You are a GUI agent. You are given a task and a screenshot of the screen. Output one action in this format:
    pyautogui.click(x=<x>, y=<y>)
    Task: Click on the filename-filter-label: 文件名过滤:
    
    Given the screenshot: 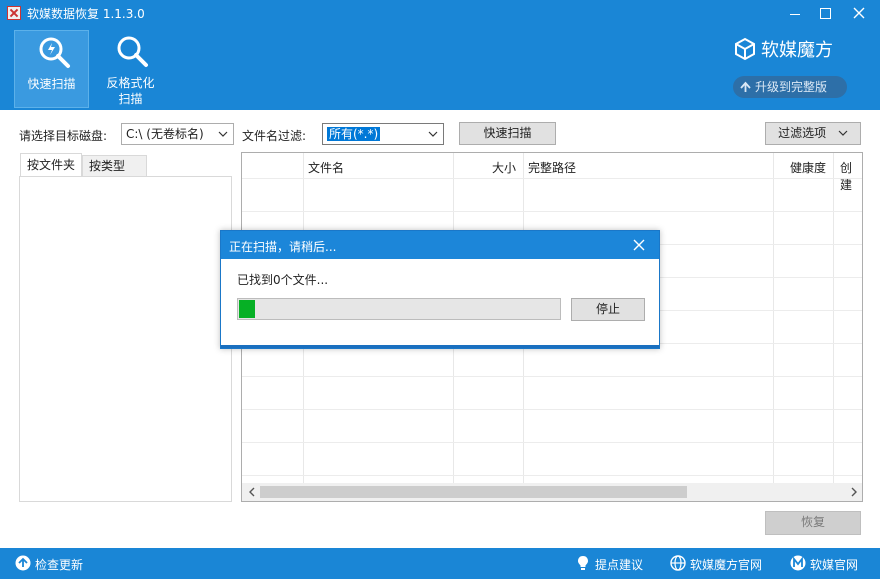 What is the action you would take?
    pyautogui.click(x=274, y=136)
    